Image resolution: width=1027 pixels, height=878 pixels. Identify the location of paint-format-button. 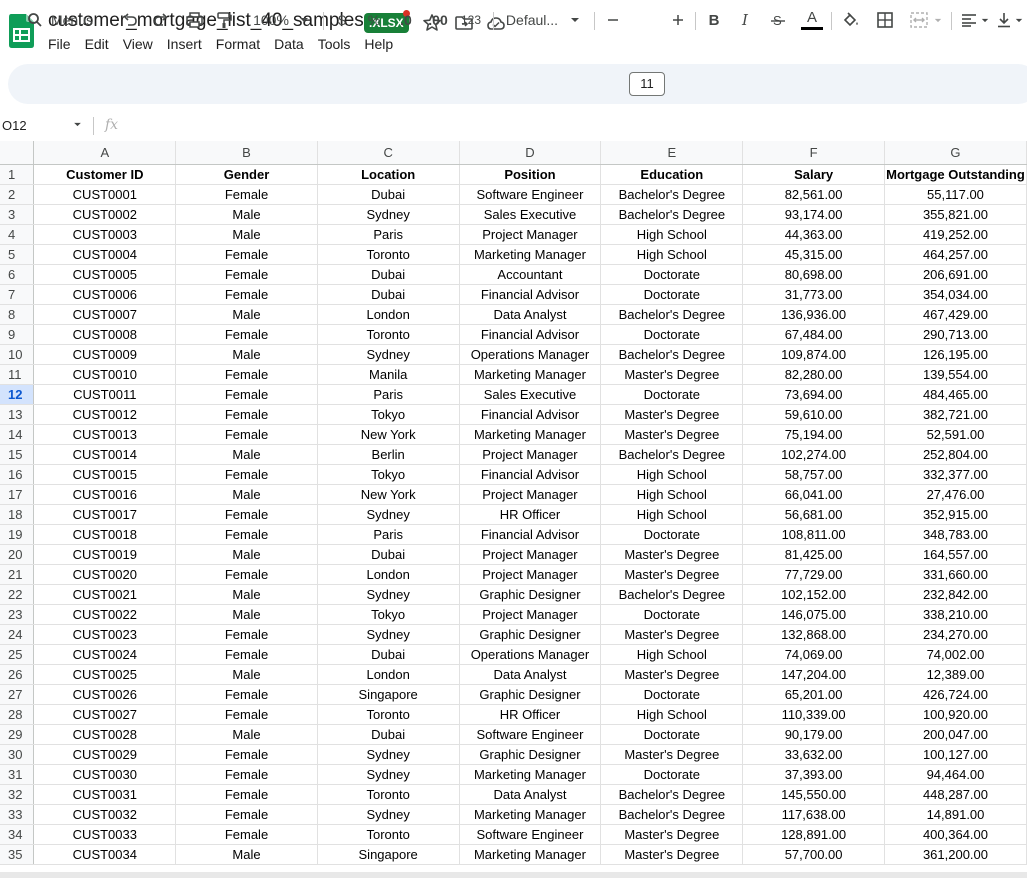
(224, 20).